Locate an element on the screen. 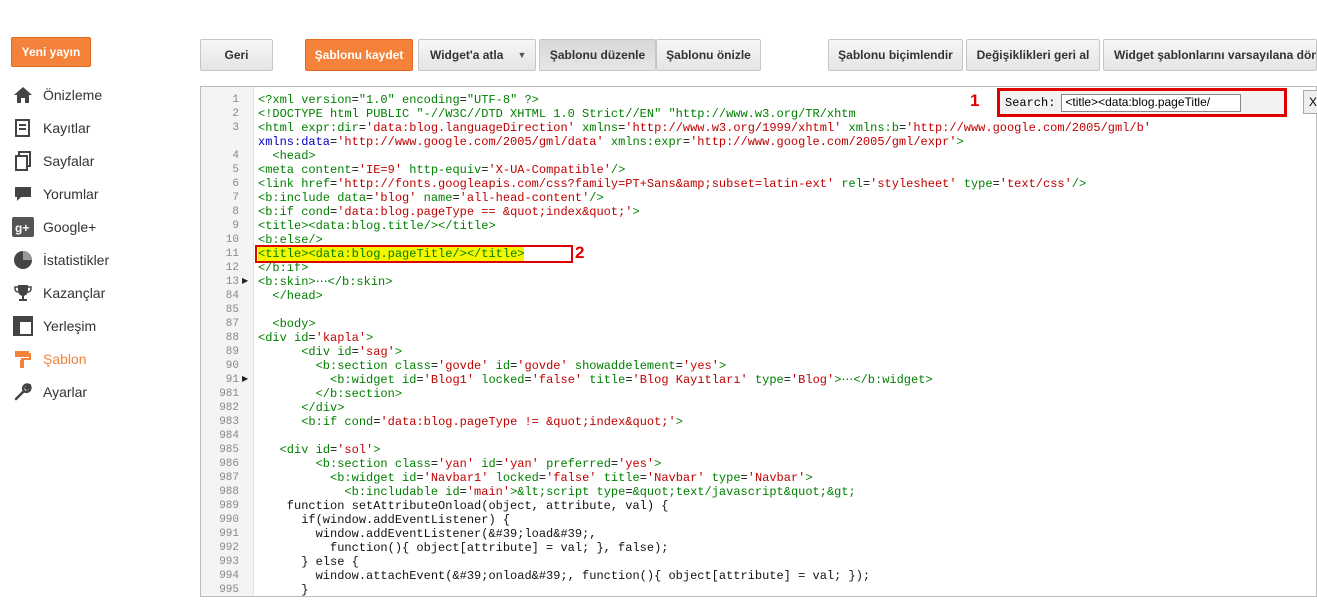 The image size is (1317, 604). search-panel: Search: <title><data:blog.pageTitle/ is located at coordinates (1142, 102).